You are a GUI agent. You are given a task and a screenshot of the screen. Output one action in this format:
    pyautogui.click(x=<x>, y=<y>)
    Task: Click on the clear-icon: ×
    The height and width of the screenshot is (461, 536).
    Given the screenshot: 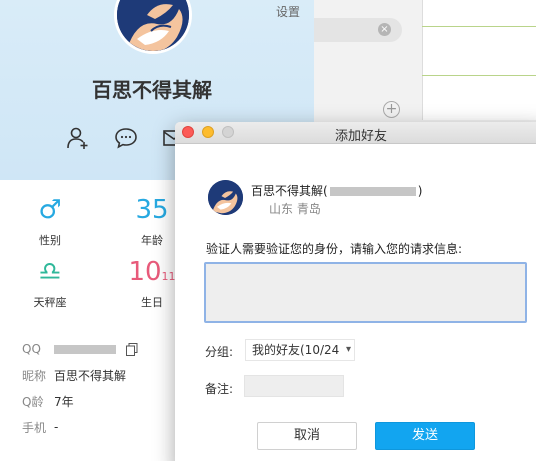 What is the action you would take?
    pyautogui.click(x=384, y=29)
    